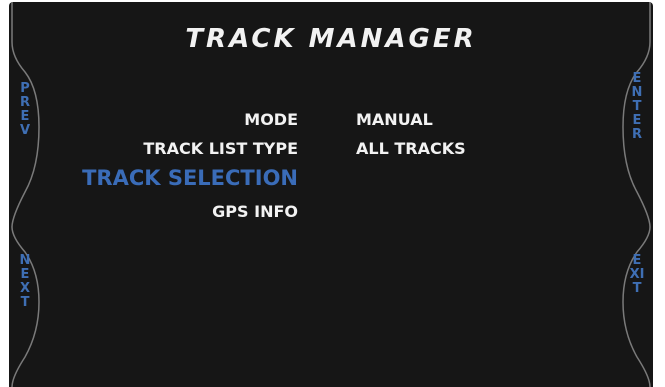  What do you see at coordinates (220, 148) in the screenshot?
I see `menu-item-label: TRACK LIST TYPE` at bounding box center [220, 148].